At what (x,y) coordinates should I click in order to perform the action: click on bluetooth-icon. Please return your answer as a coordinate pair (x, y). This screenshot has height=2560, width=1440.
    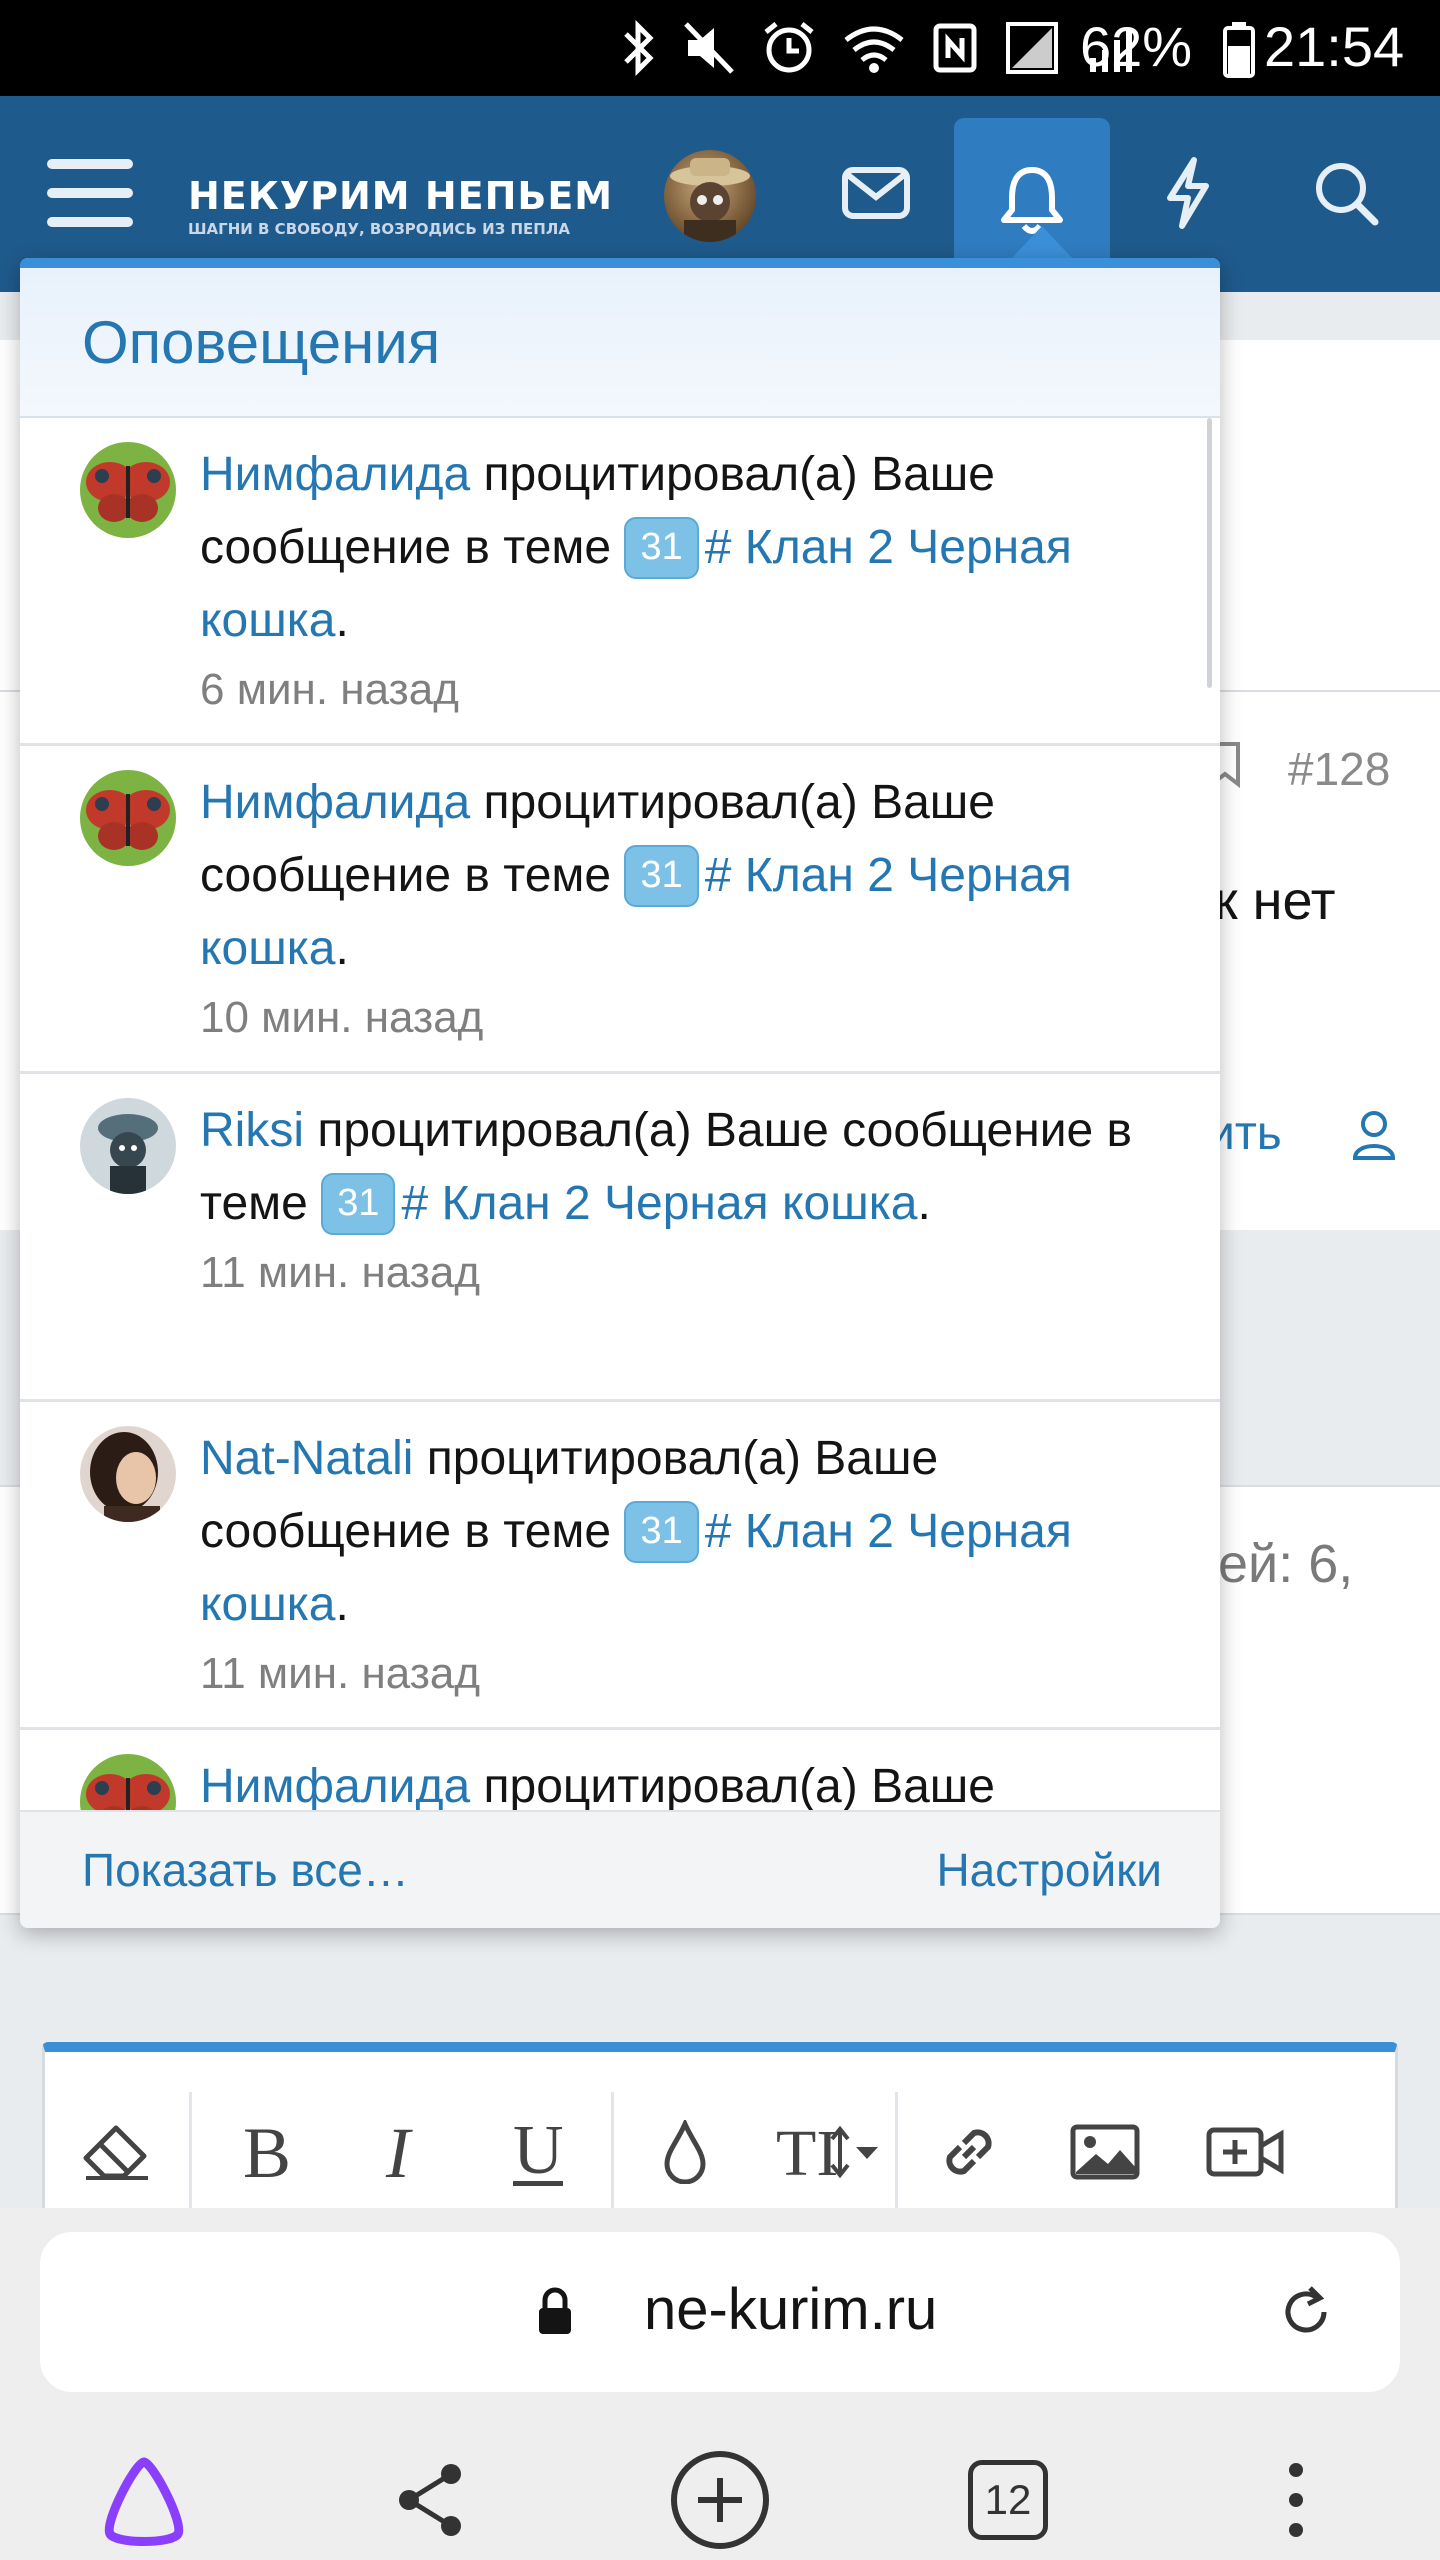
    Looking at the image, I should click on (639, 48).